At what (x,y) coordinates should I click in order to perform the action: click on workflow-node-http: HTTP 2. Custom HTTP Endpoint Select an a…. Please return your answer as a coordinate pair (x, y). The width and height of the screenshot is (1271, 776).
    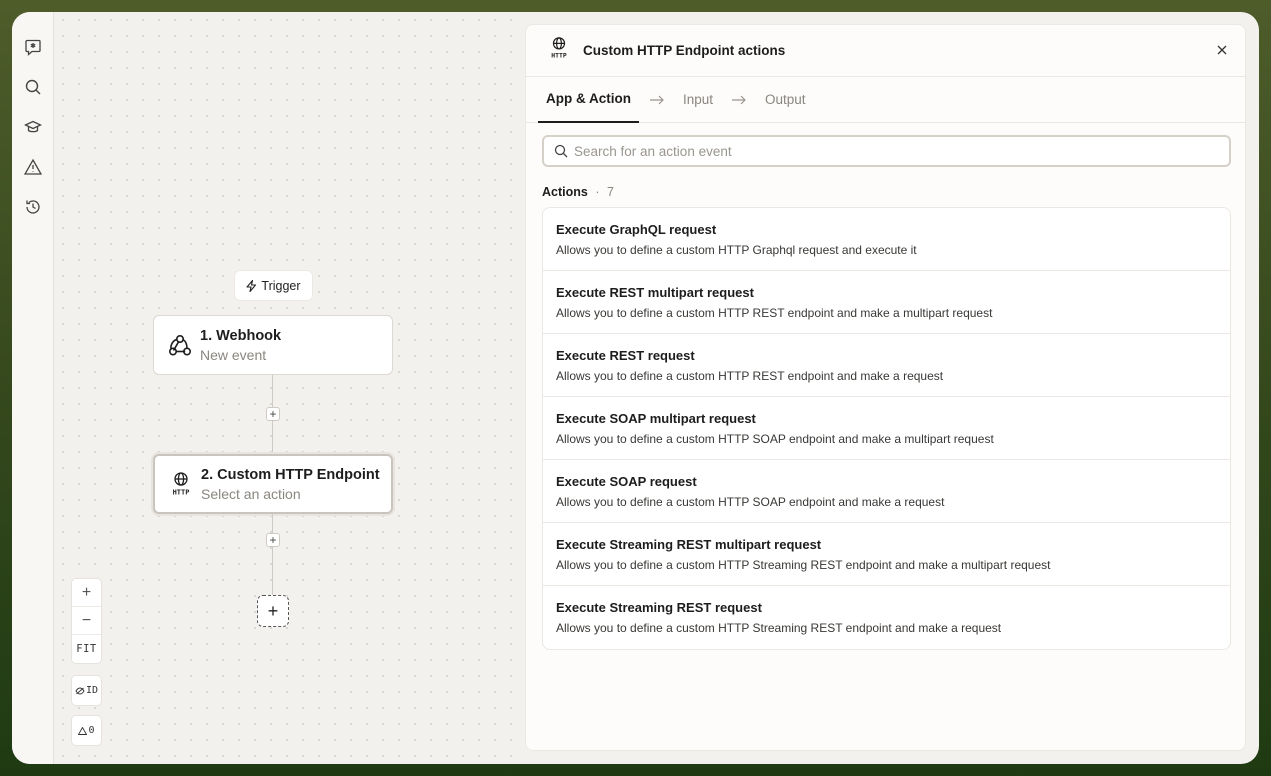
    Looking at the image, I should click on (273, 484).